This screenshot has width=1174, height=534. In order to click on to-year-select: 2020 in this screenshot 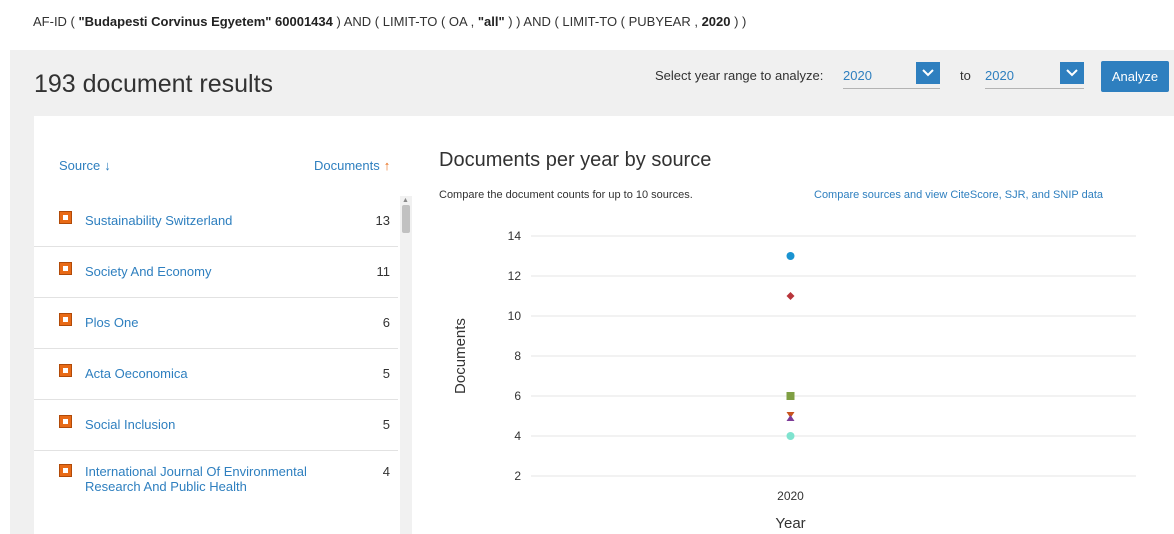, I will do `click(1034, 75)`.